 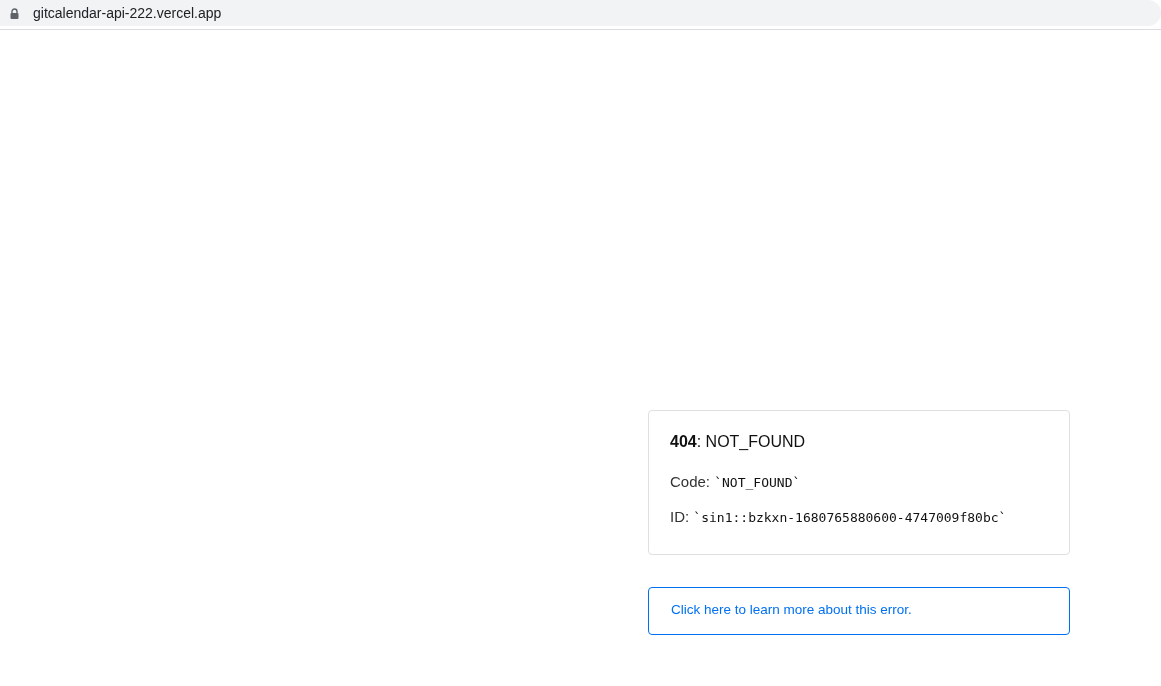 What do you see at coordinates (127, 13) in the screenshot?
I see `url-text: gitcalendar-api-222.vercel.app` at bounding box center [127, 13].